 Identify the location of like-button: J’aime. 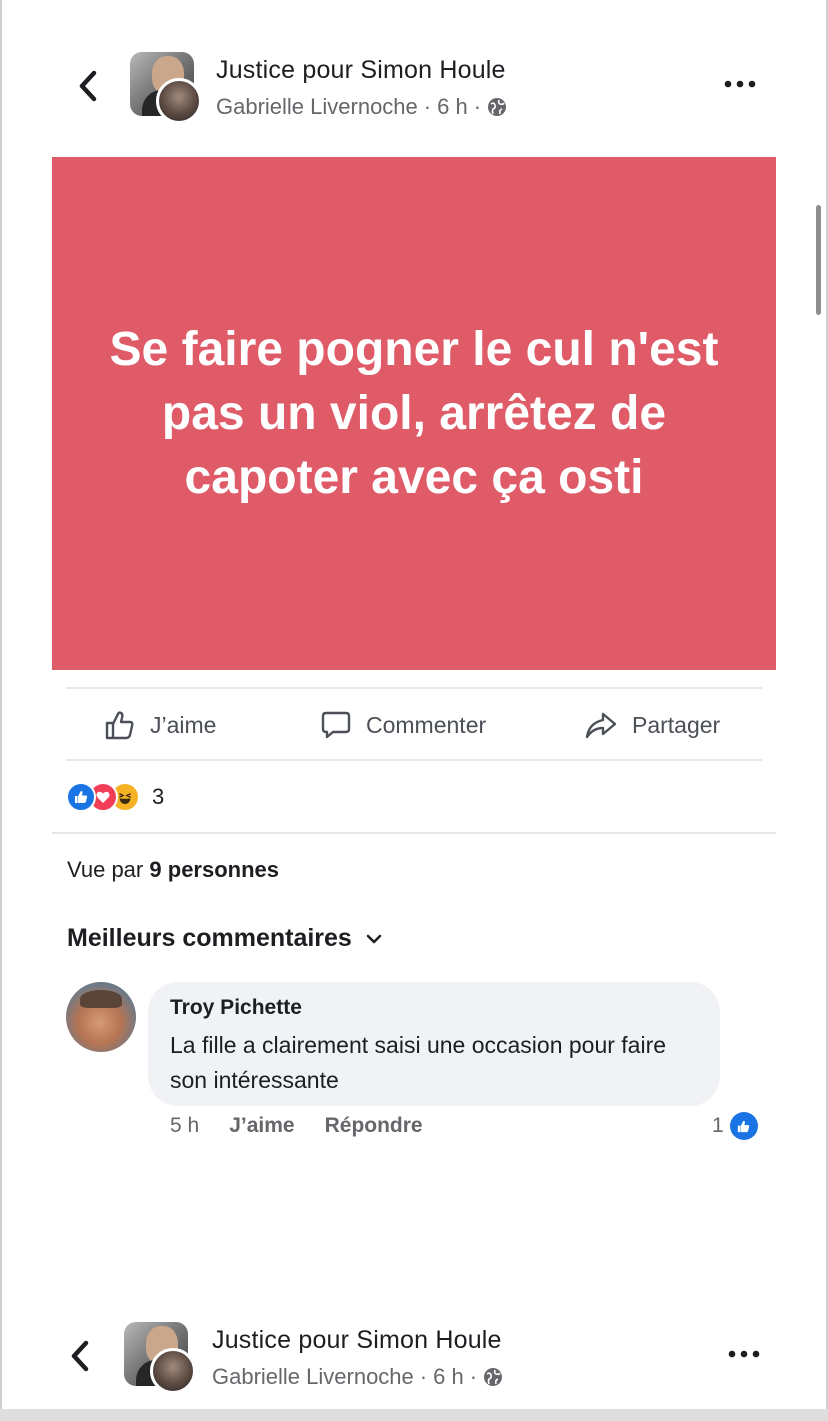
(160, 725).